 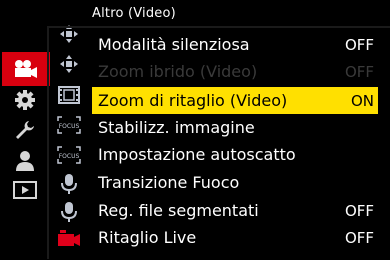 What do you see at coordinates (147, 237) in the screenshot?
I see `menu-item-label: Ritaglio Live` at bounding box center [147, 237].